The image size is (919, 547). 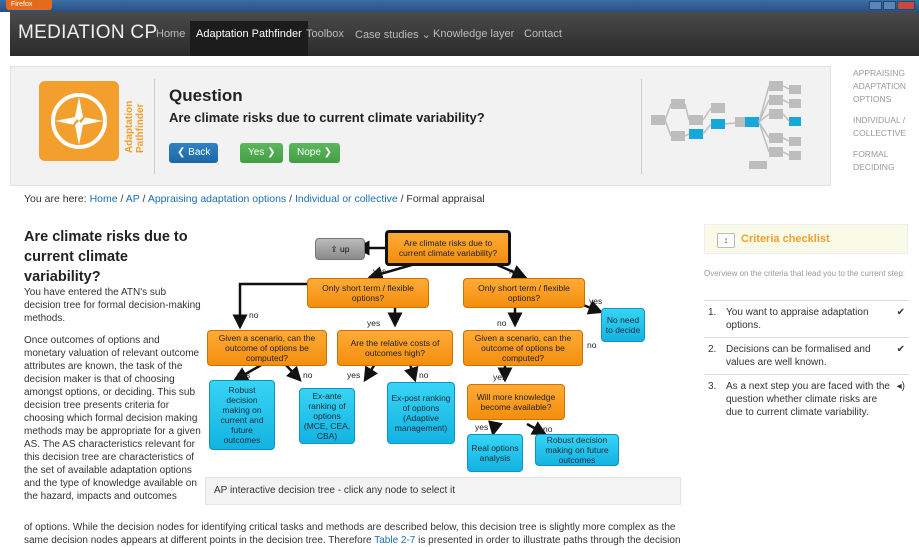 I want to click on nav-contact: Contact, so click(x=543, y=34).